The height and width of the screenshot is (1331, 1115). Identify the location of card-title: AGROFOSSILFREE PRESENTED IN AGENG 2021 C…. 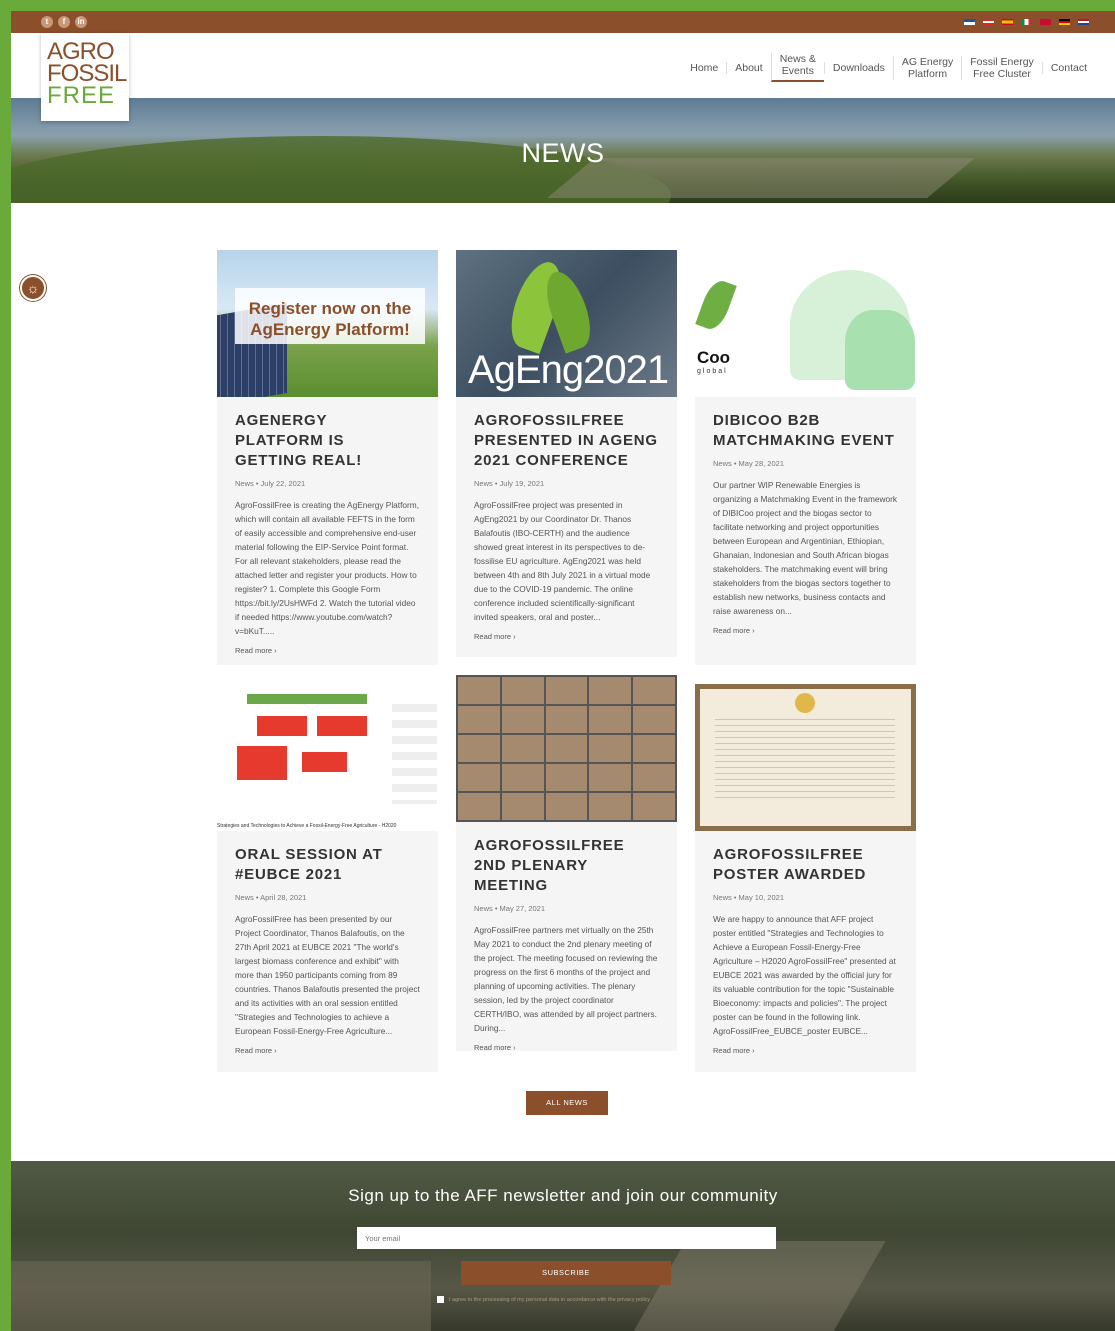
(566, 434).